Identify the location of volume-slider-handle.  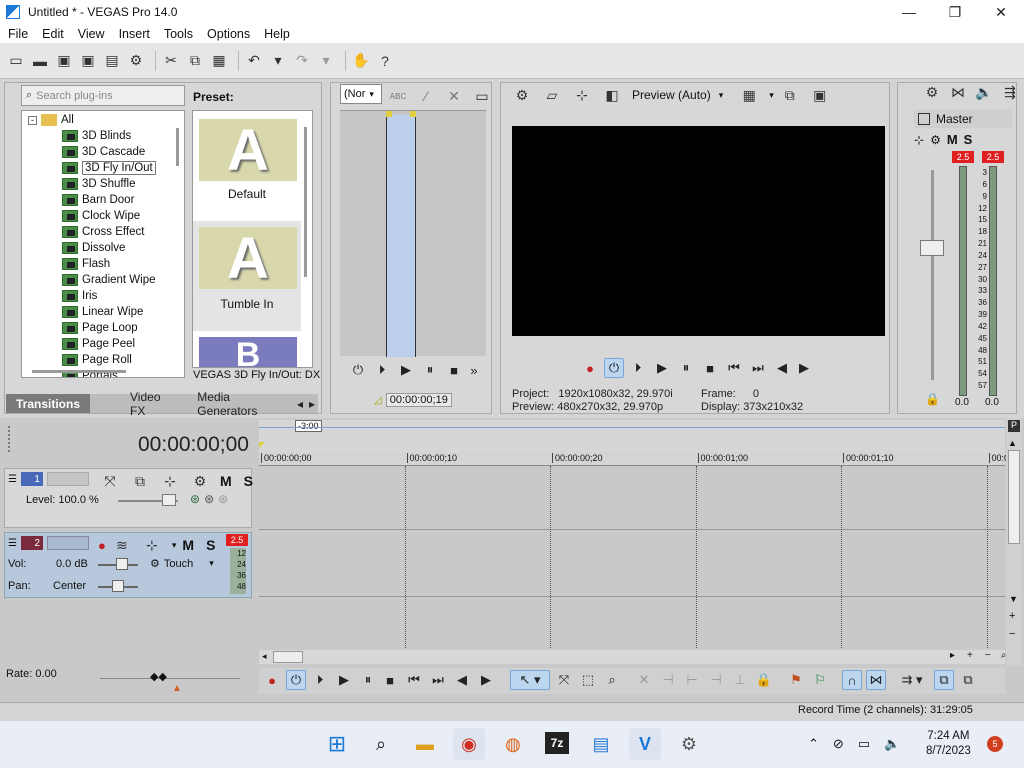
(122, 564).